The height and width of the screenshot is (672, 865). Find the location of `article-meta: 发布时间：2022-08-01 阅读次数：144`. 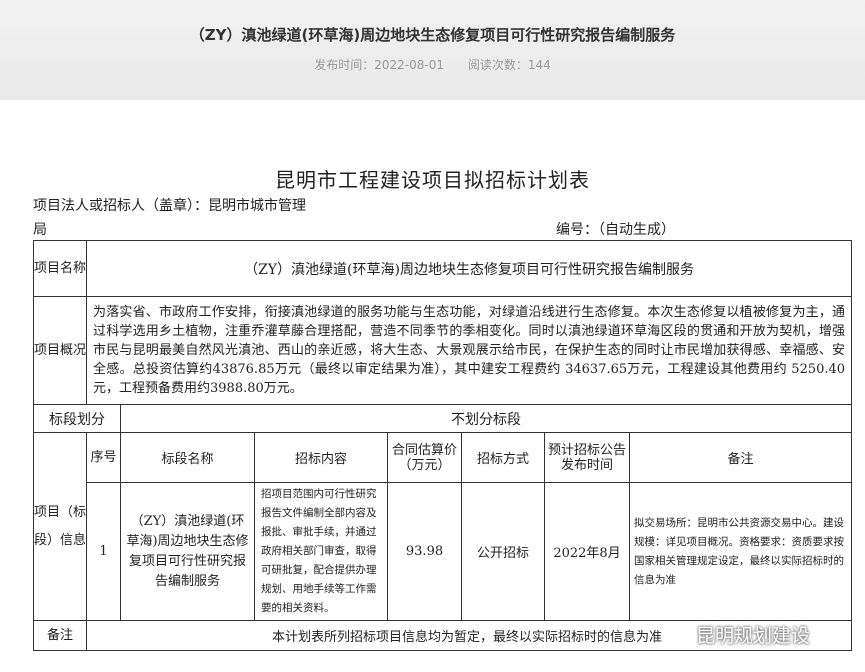

article-meta: 发布时间：2022-08-01 阅读次数：144 is located at coordinates (432, 64).